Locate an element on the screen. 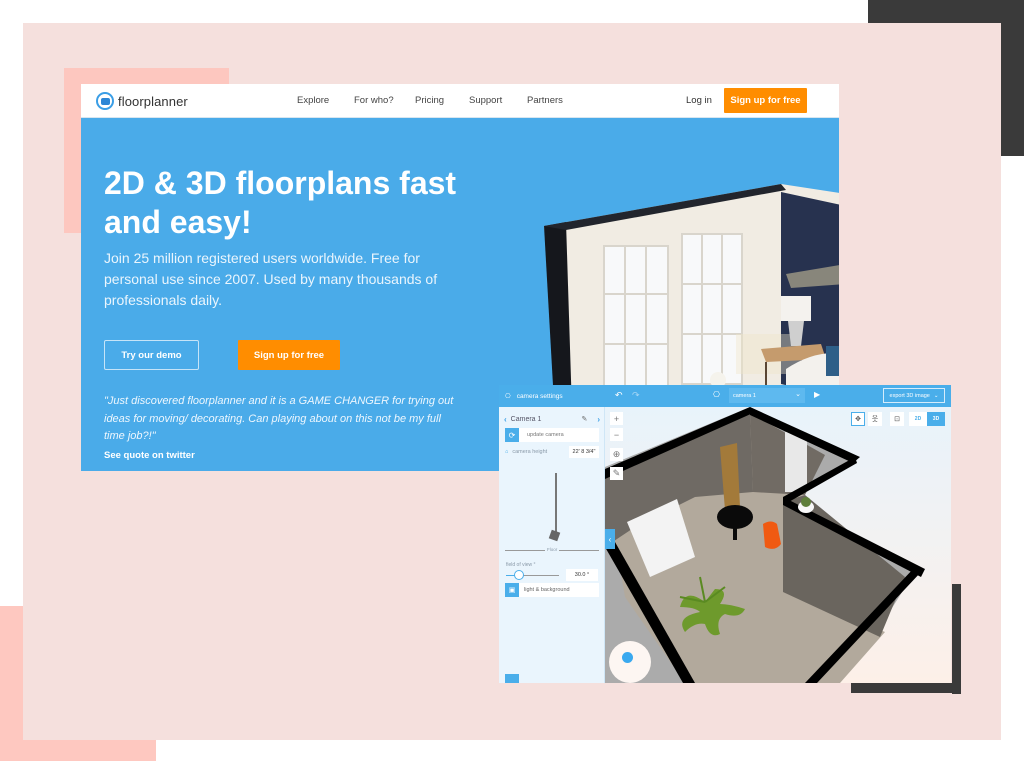 The image size is (1024, 761). compass-dot is located at coordinates (627, 657).